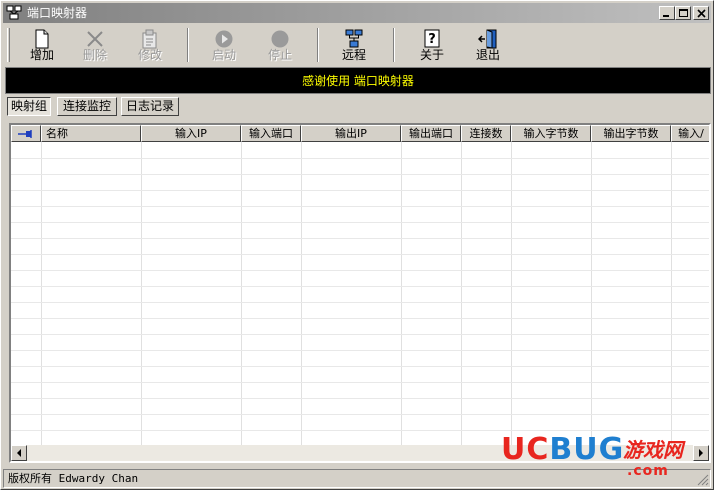 The image size is (714, 490). I want to click on app-network-icon, so click(14, 13).